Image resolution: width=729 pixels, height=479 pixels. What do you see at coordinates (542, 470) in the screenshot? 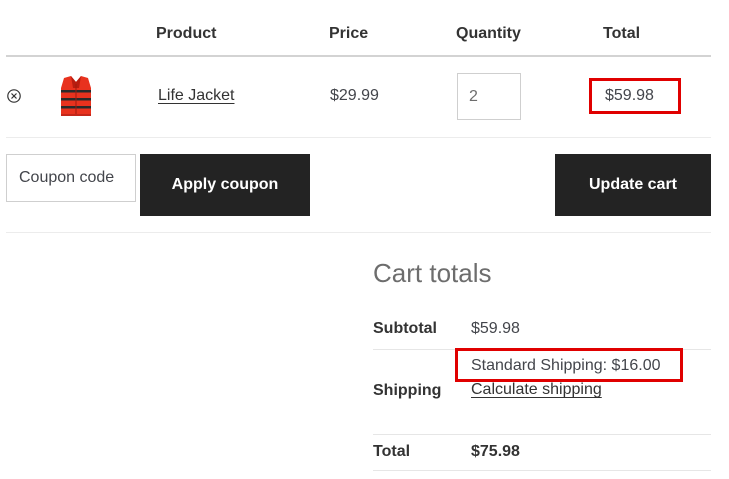
I see `total-divider` at bounding box center [542, 470].